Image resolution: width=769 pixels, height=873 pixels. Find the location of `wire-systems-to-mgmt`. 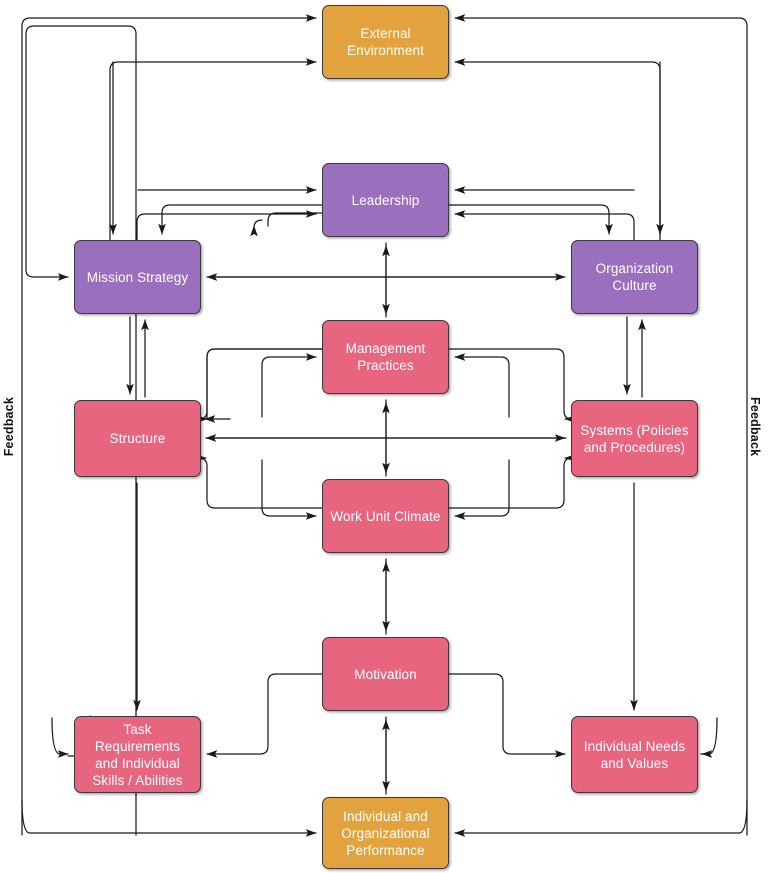

wire-systems-to-mgmt is located at coordinates (482, 385).